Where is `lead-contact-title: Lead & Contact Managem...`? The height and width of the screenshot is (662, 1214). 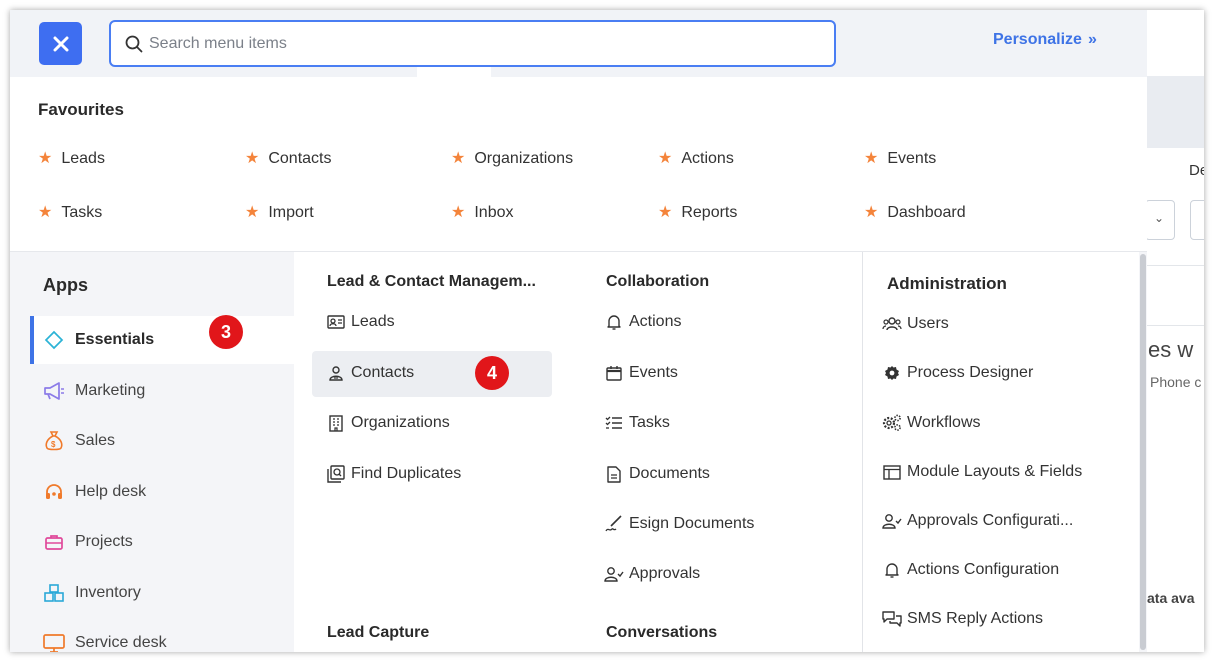 lead-contact-title: Lead & Contact Managem... is located at coordinates (431, 281).